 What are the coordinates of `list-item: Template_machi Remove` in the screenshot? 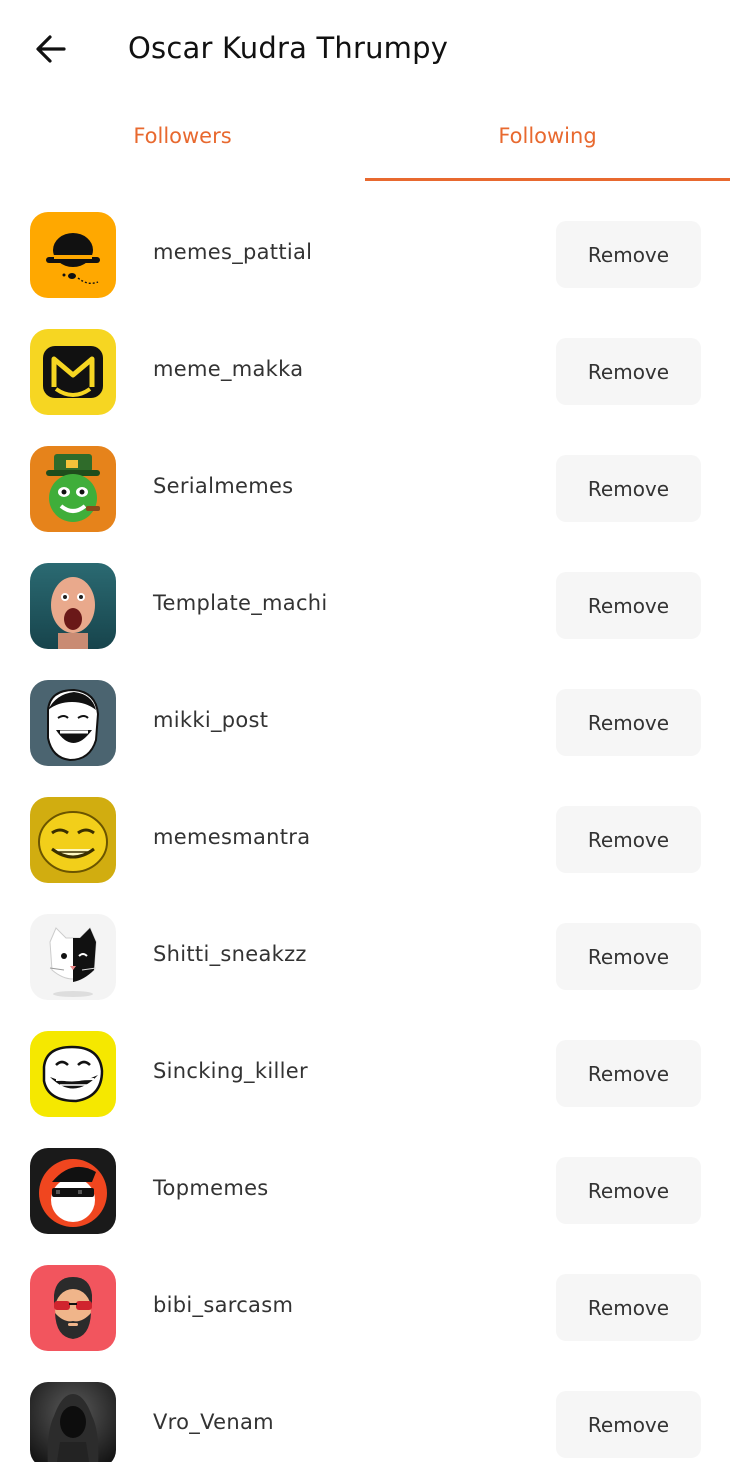 It's located at (365, 605).